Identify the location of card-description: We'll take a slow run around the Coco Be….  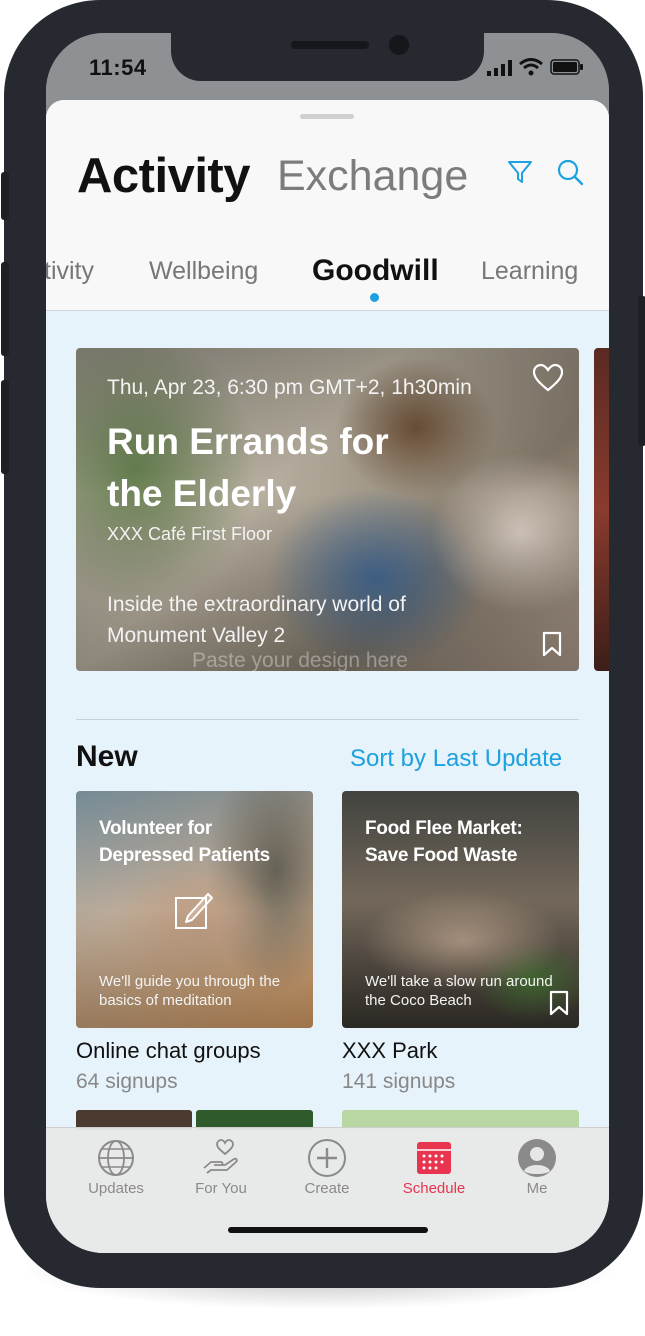
(459, 991).